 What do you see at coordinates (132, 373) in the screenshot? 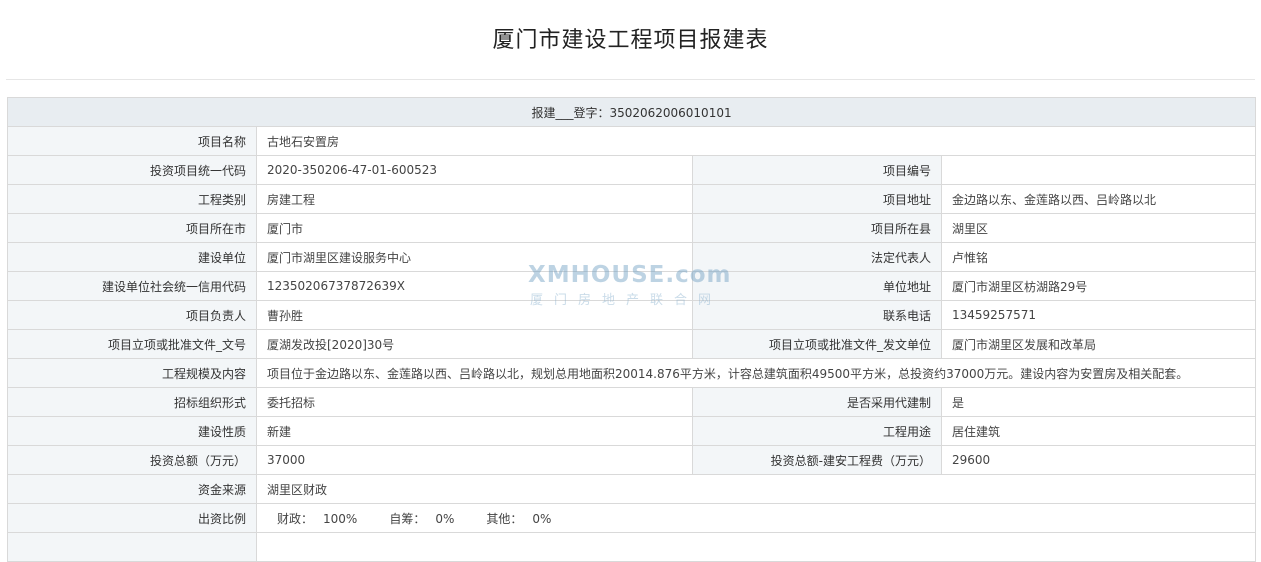
I see `scale-label: 工程规模及内容` at bounding box center [132, 373].